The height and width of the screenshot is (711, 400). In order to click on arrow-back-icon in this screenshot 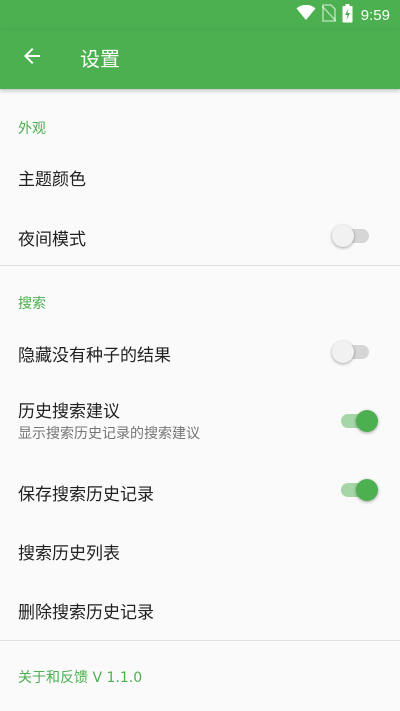, I will do `click(32, 58)`.